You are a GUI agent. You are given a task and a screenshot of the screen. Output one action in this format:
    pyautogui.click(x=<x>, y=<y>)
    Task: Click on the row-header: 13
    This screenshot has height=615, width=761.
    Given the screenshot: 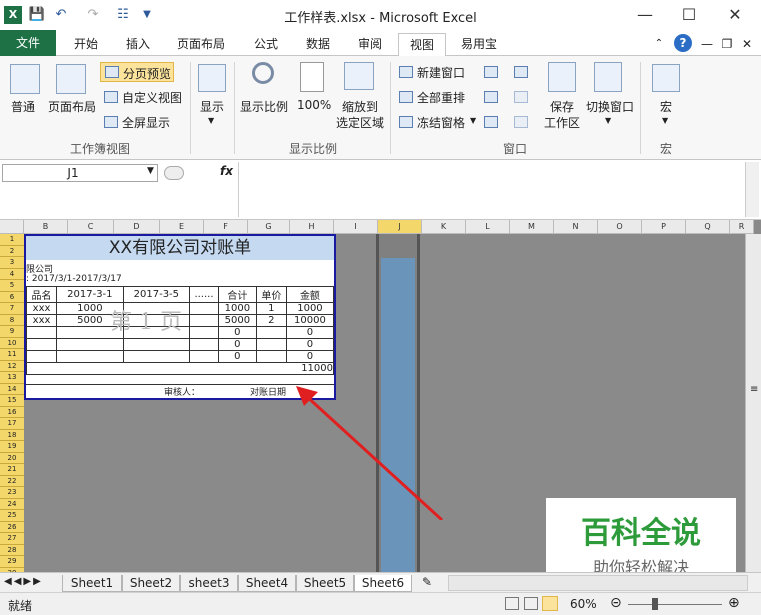 What is the action you would take?
    pyautogui.click(x=12, y=378)
    